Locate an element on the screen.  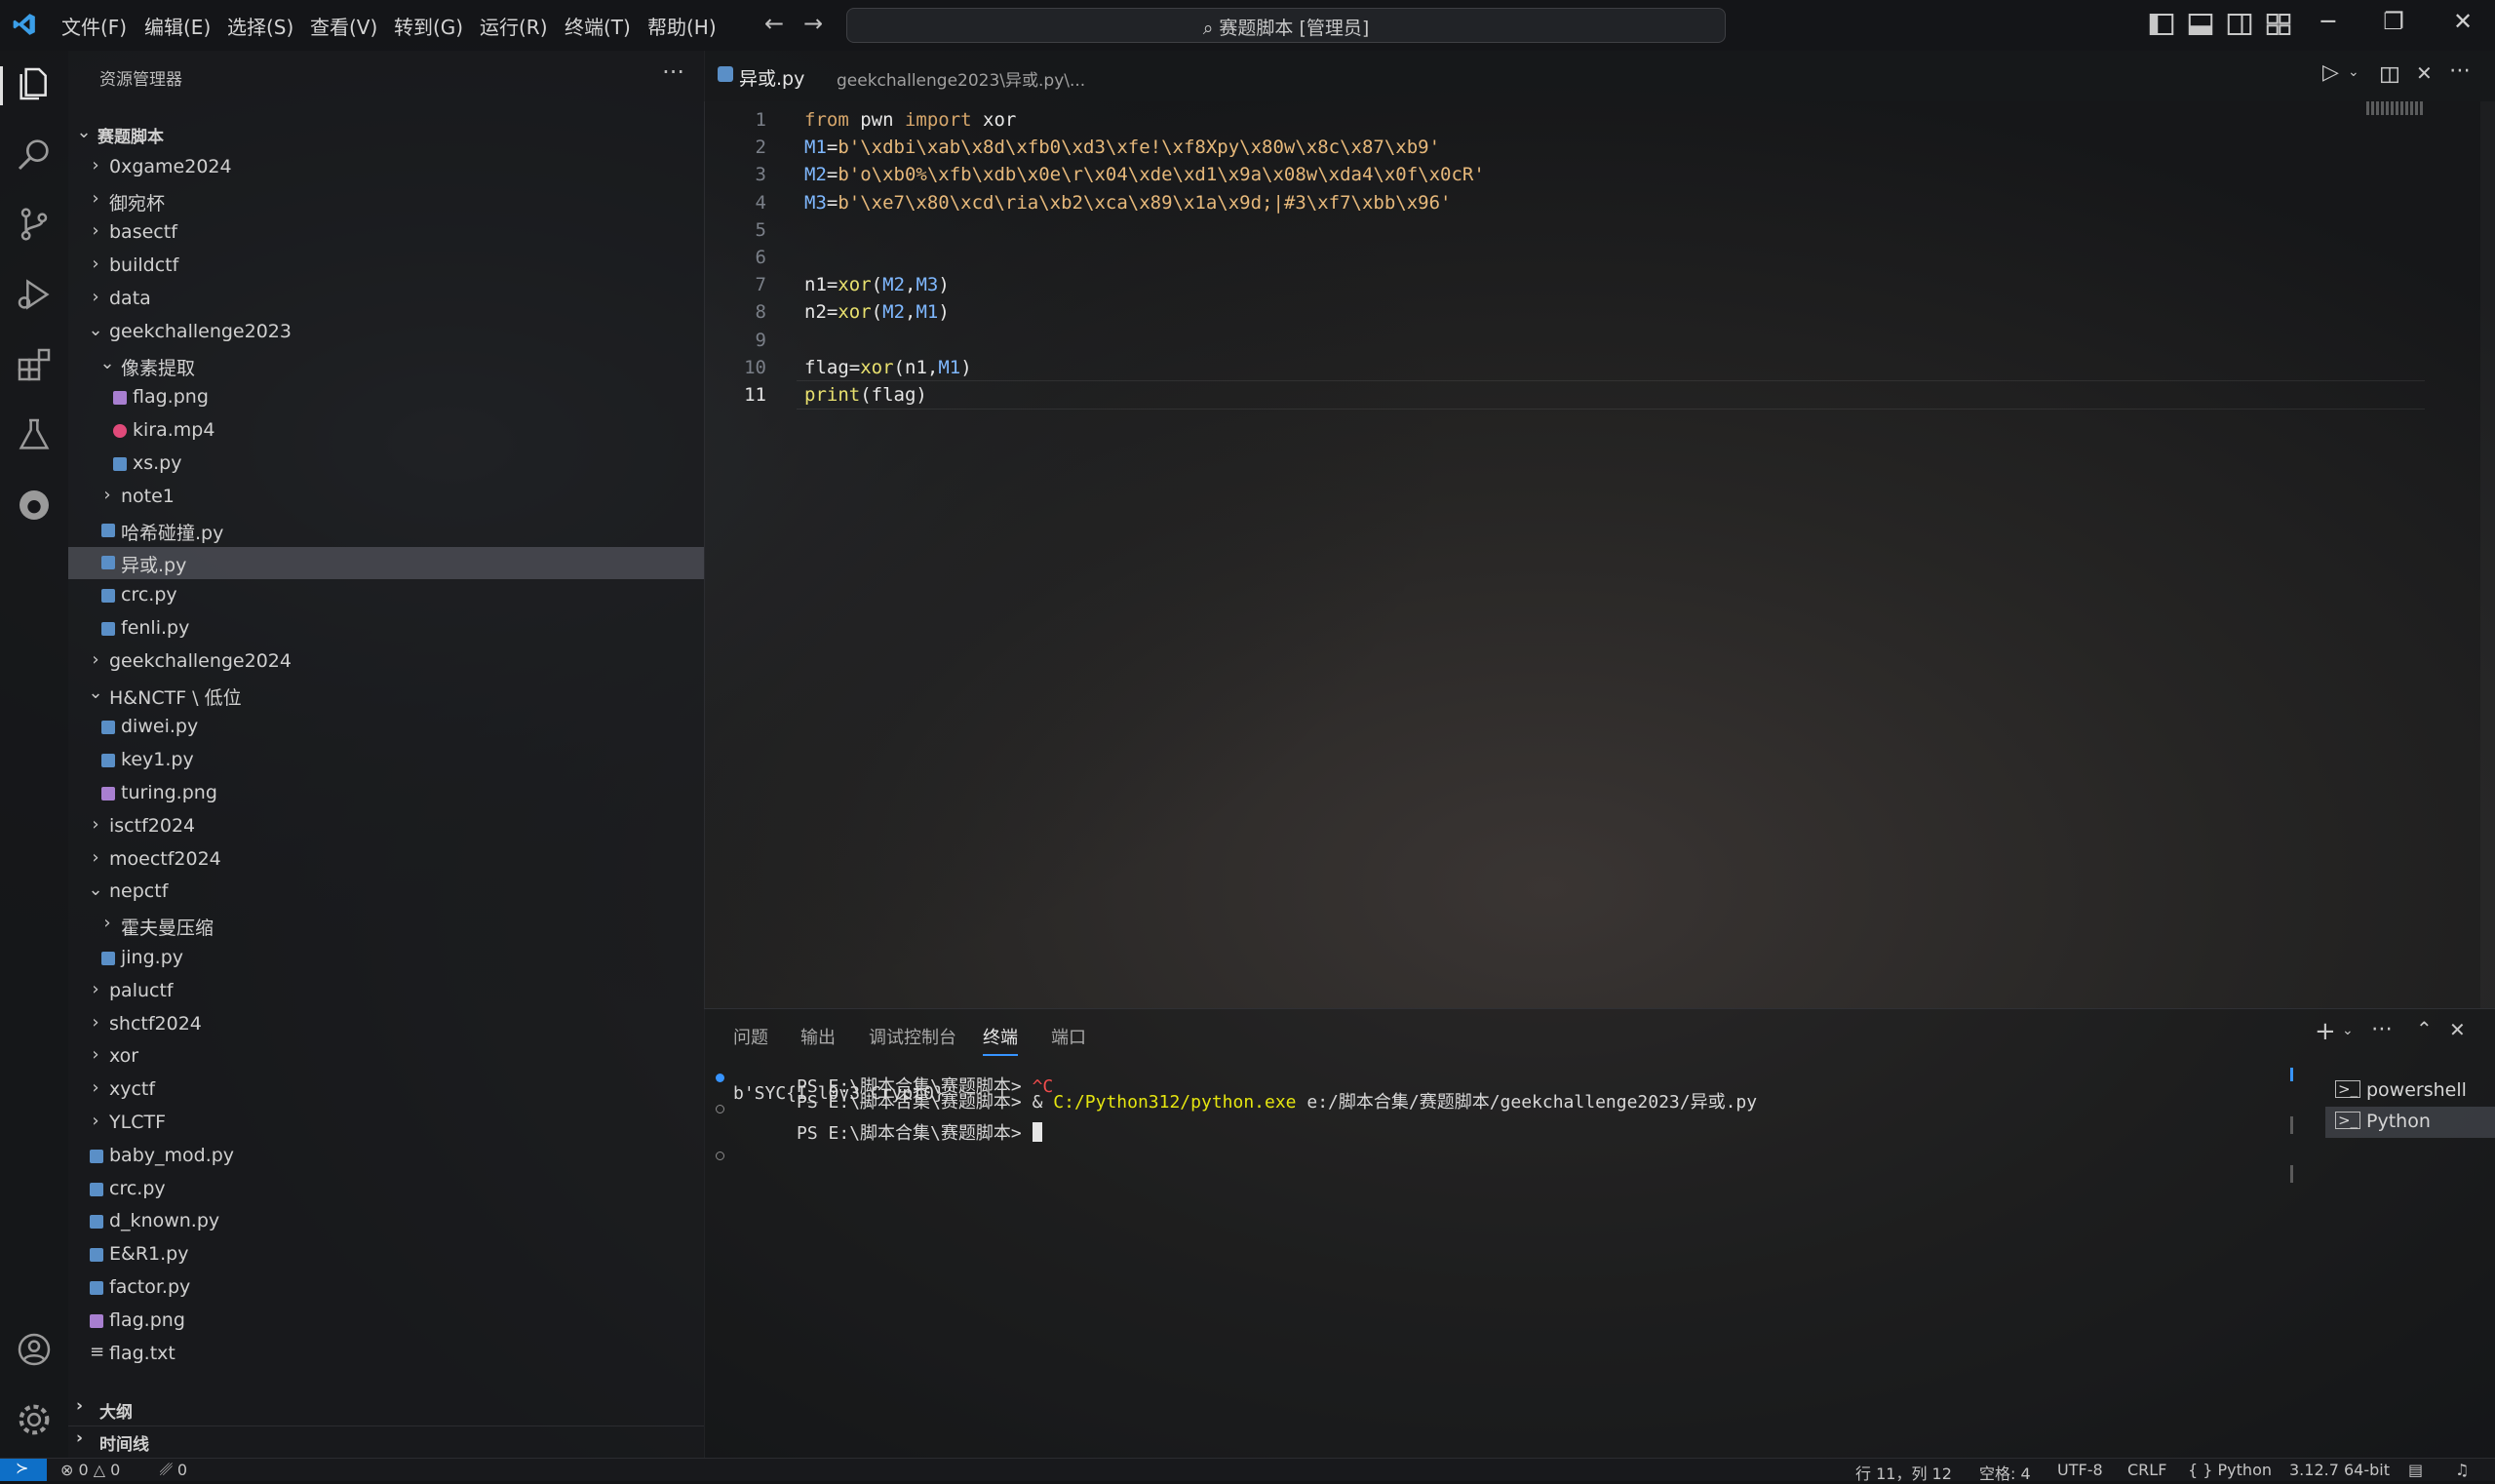
tree-file: d_known.py is located at coordinates (386, 1222).